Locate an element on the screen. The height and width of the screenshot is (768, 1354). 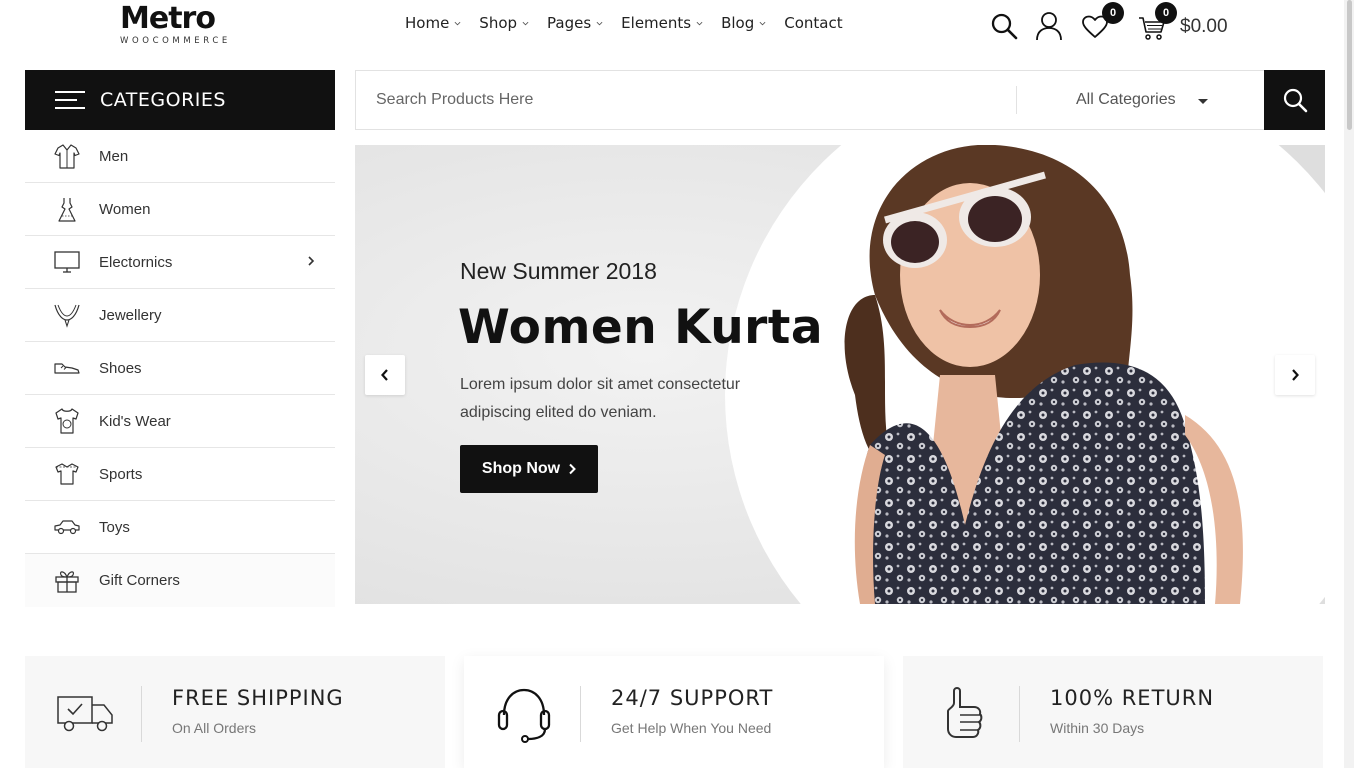
necklace-icon is located at coordinates (67, 315).